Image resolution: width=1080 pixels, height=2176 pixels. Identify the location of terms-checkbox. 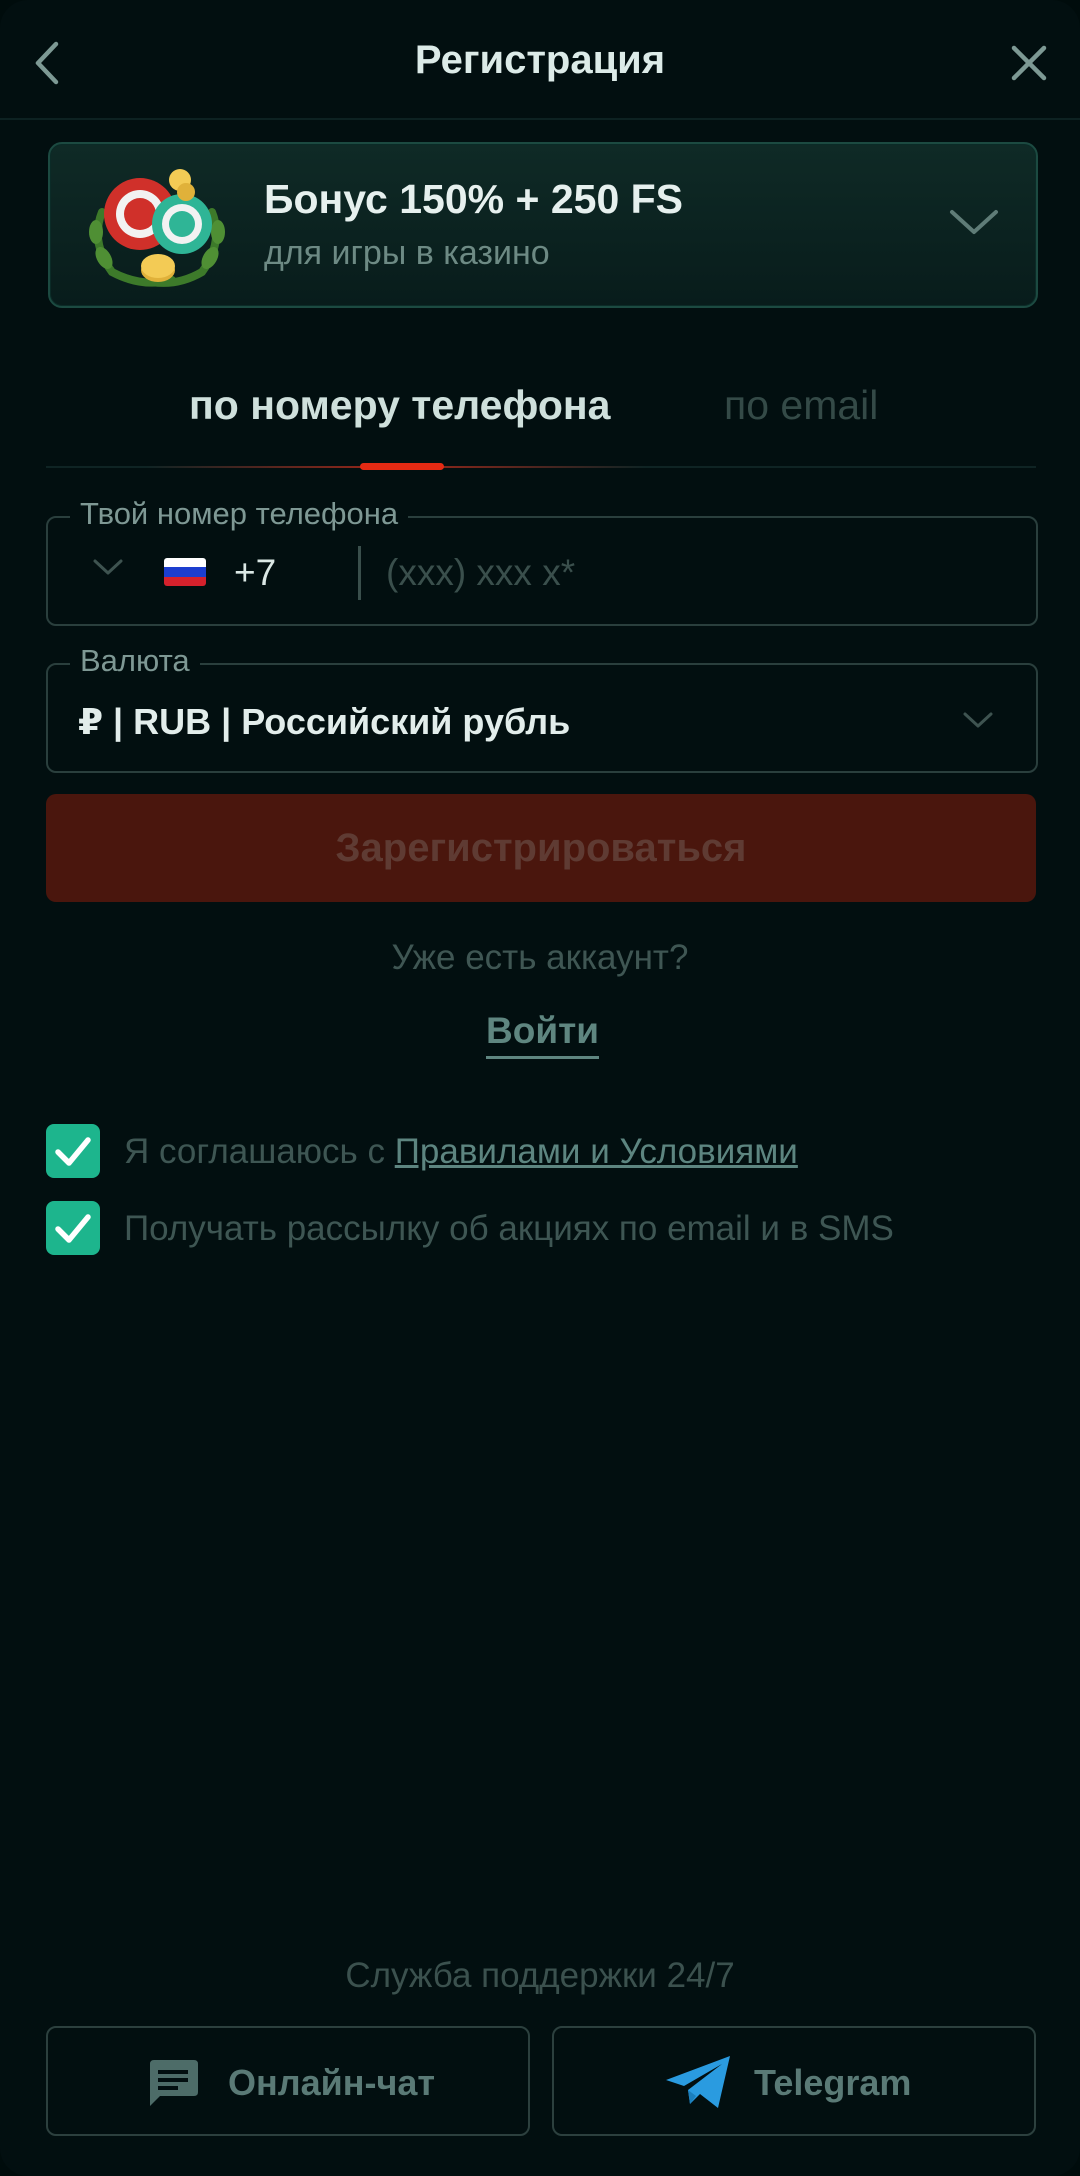
(73, 1151).